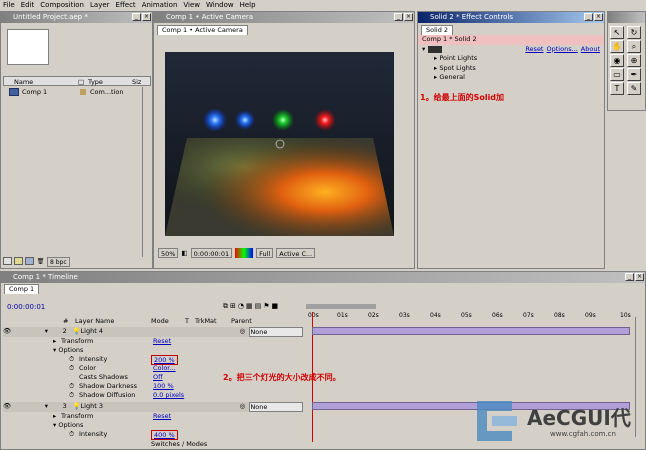  I want to click on trash-icon: 🗑, so click(40, 262).